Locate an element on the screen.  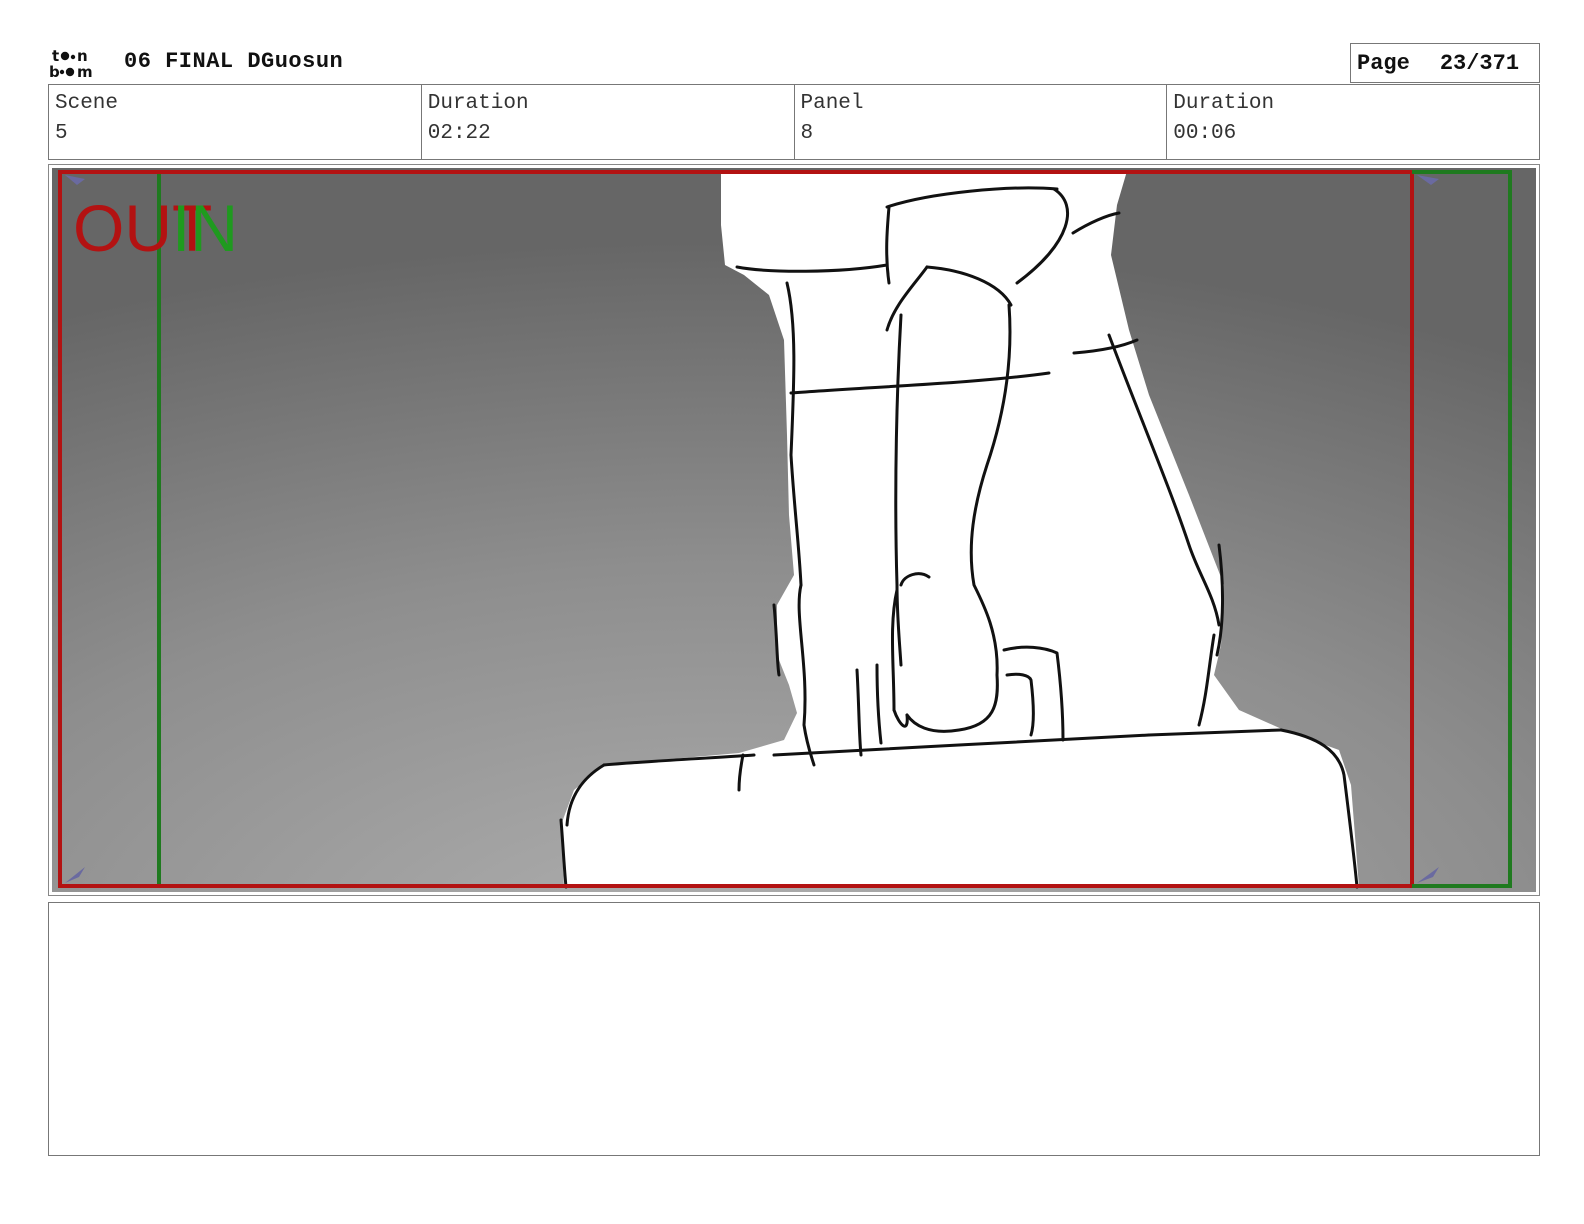
scene-value: 5 is located at coordinates (61, 133).